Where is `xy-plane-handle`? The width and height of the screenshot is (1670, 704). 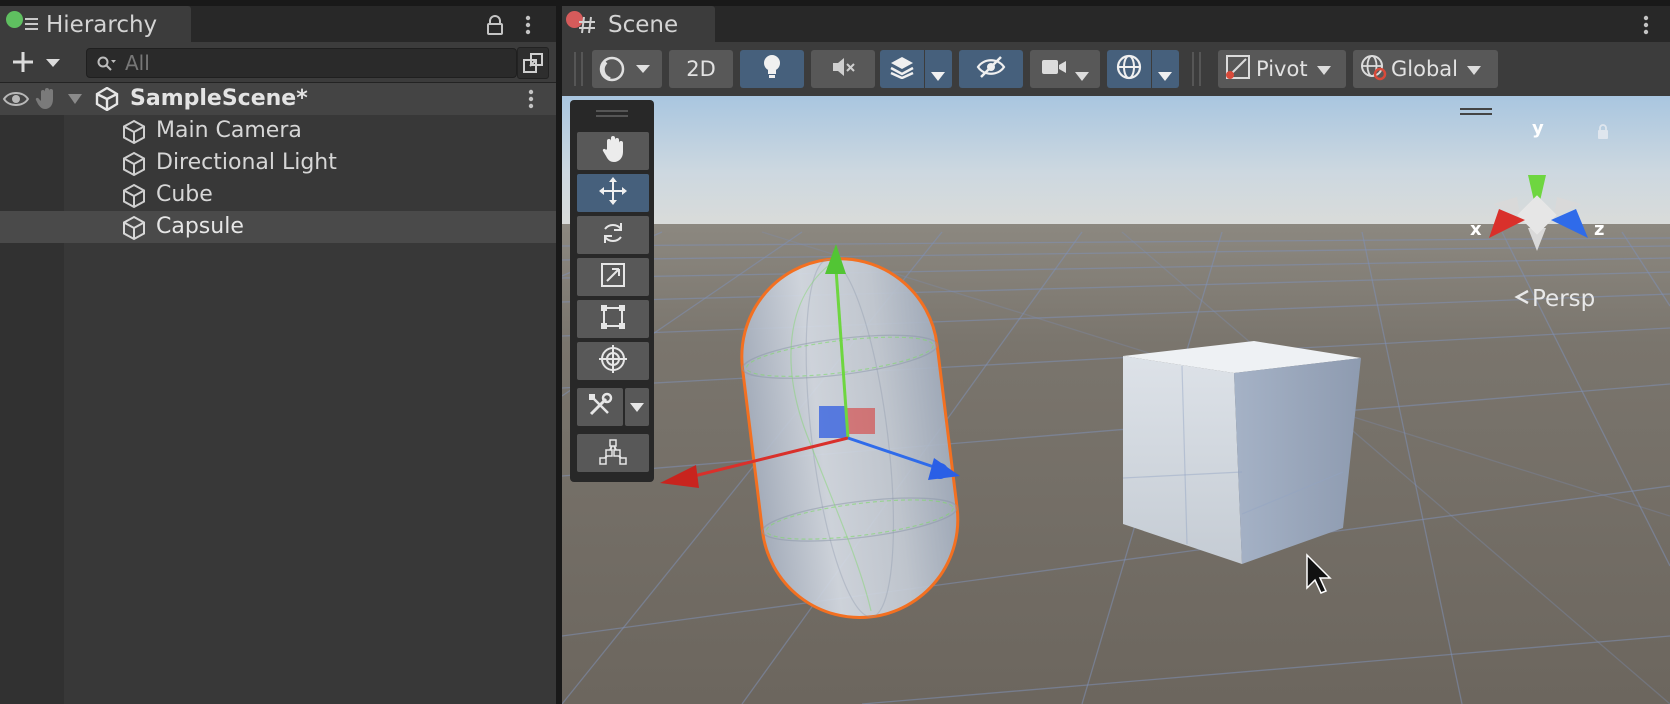
xy-plane-handle is located at coordinates (861, 421).